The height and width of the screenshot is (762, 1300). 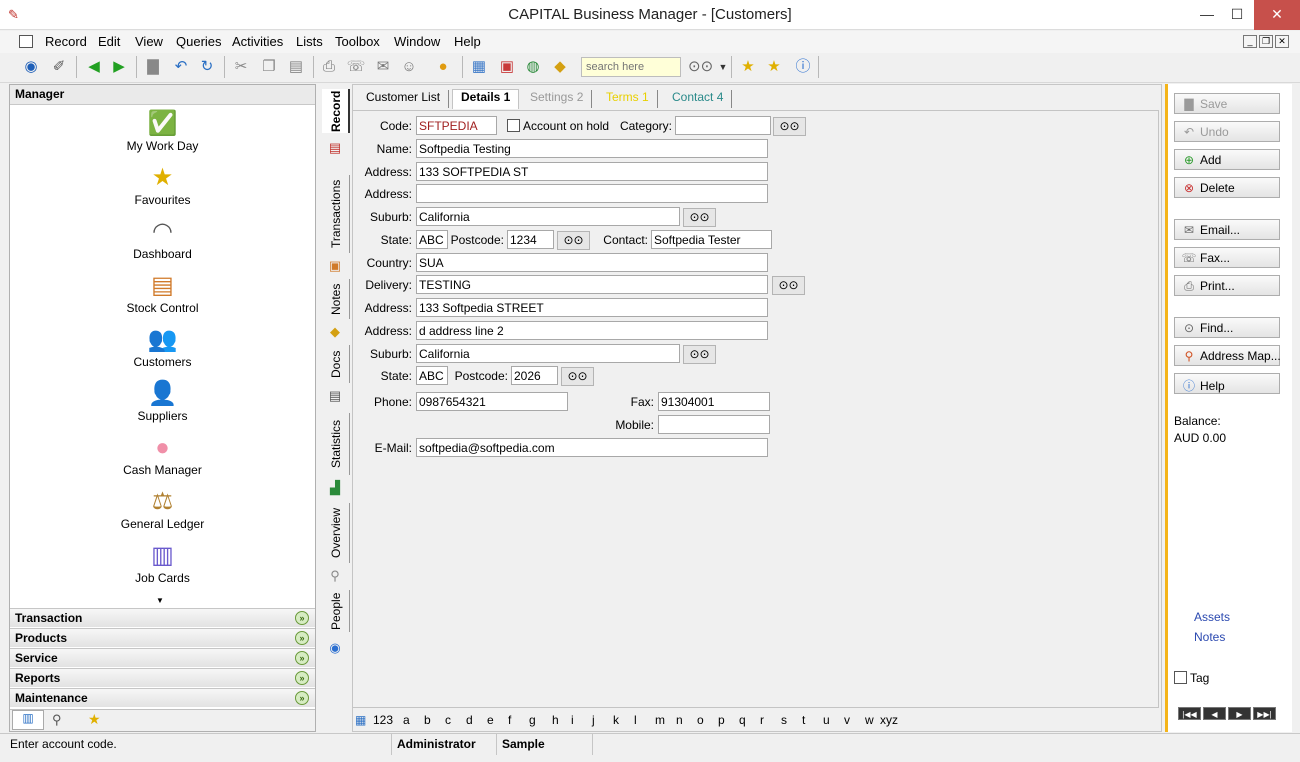 What do you see at coordinates (1227, 103) in the screenshot?
I see `save-button: ▇ Save` at bounding box center [1227, 103].